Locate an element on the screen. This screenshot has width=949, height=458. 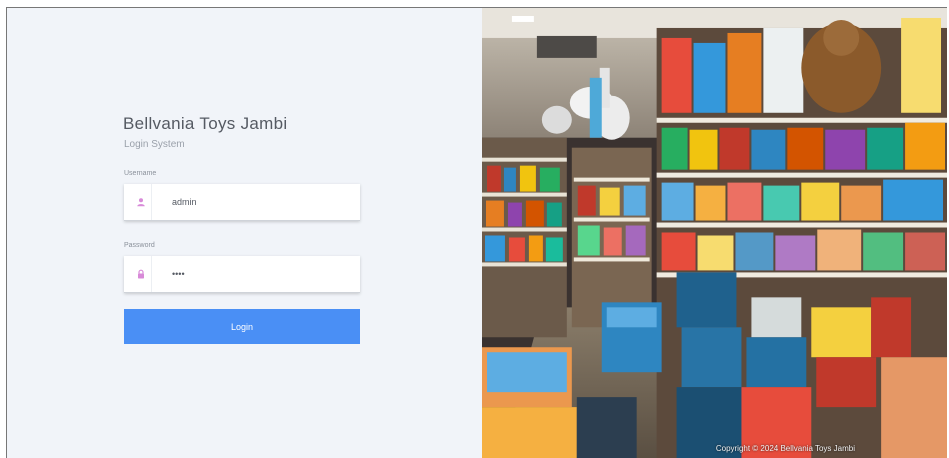
brand-title: Bellvania Toys Jambi is located at coordinates (205, 123).